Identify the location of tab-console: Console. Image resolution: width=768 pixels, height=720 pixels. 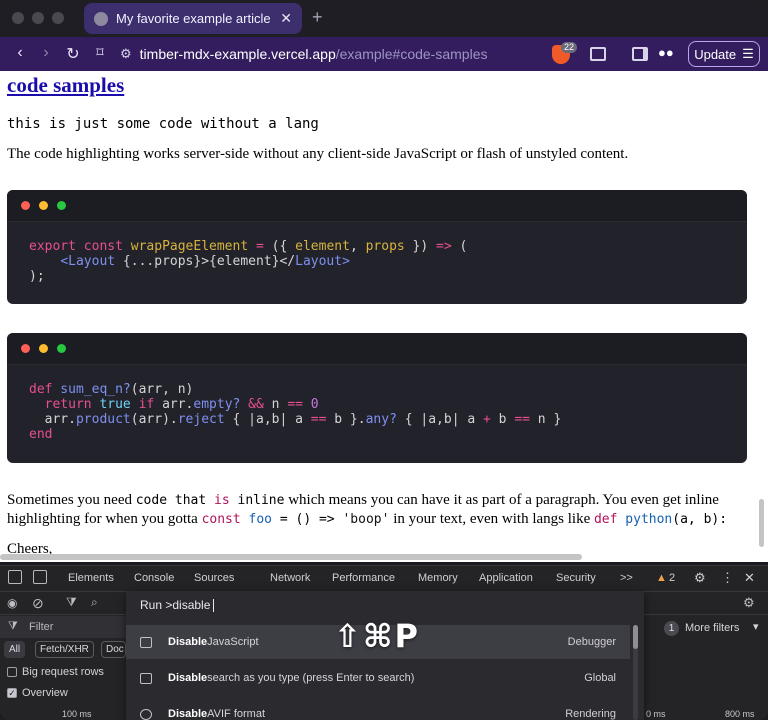
(154, 578).